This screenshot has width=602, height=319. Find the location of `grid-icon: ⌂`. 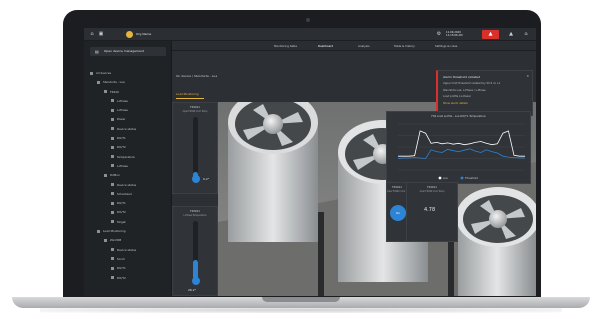

grid-icon: ⌂ is located at coordinates (526, 34).